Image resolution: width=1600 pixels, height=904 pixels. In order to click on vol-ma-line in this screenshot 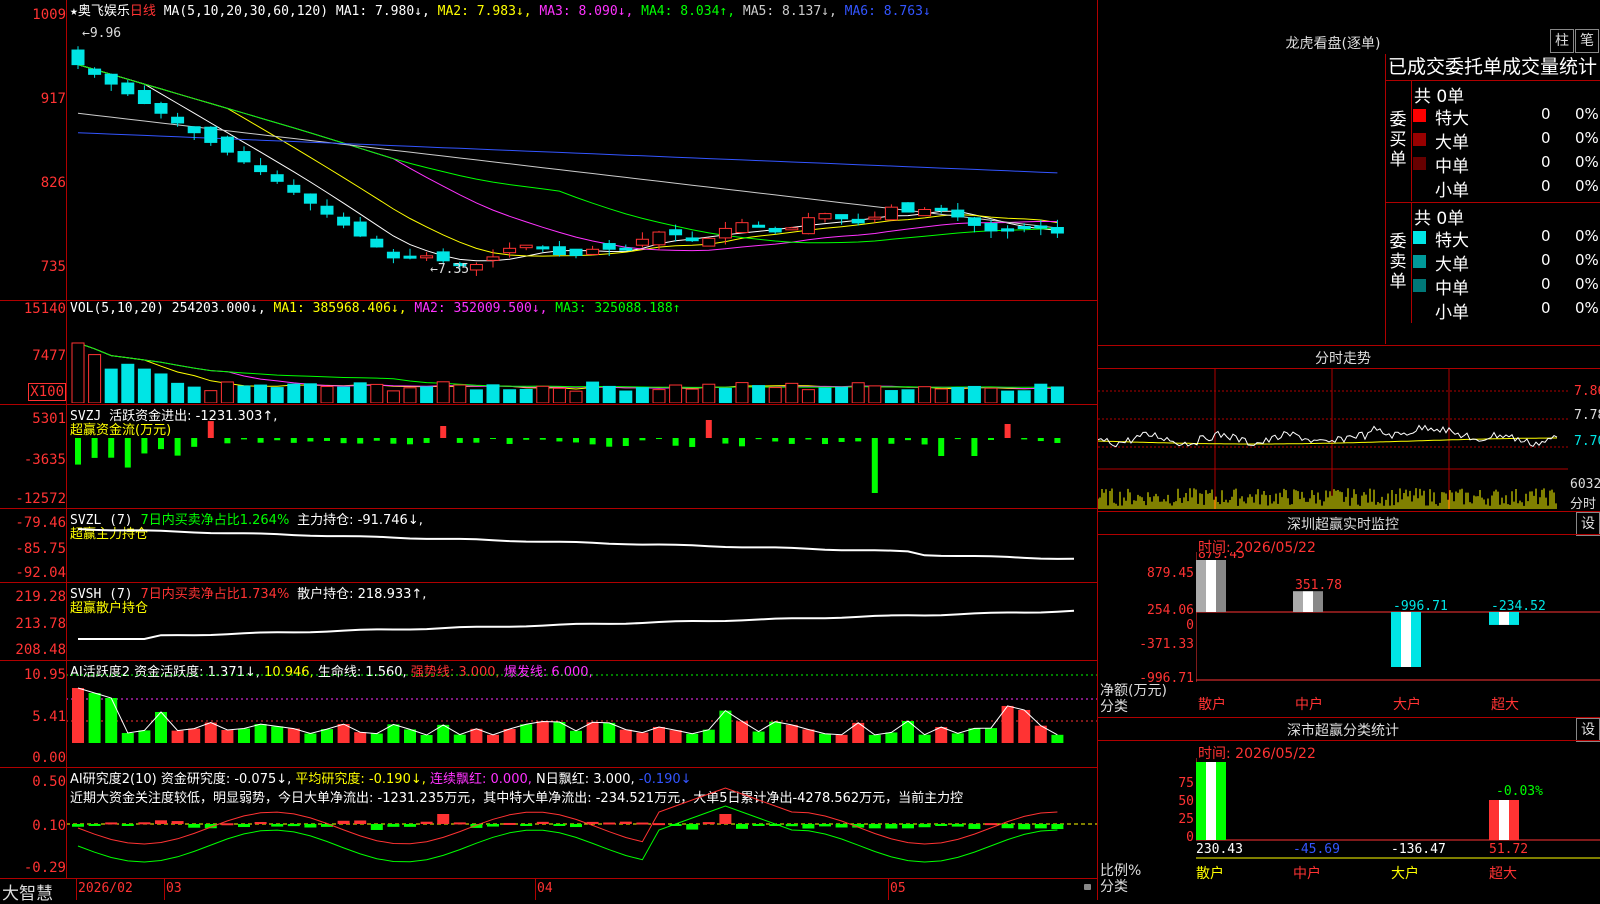, I will do `click(567, 365)`.